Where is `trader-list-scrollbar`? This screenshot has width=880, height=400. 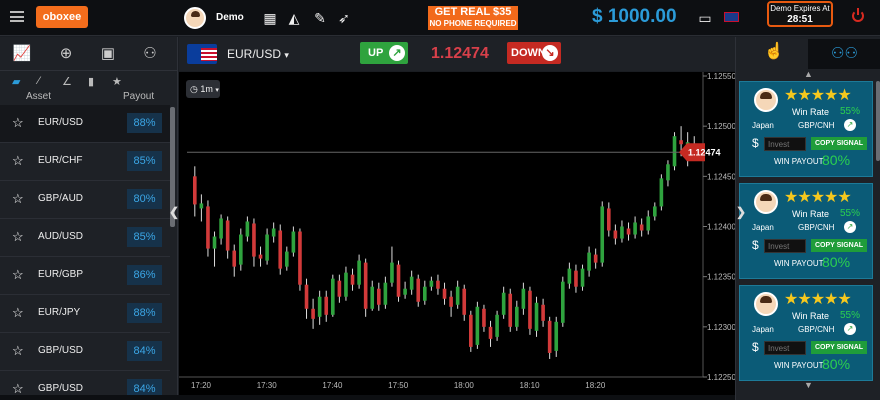
trader-list-scrollbar is located at coordinates (878, 121).